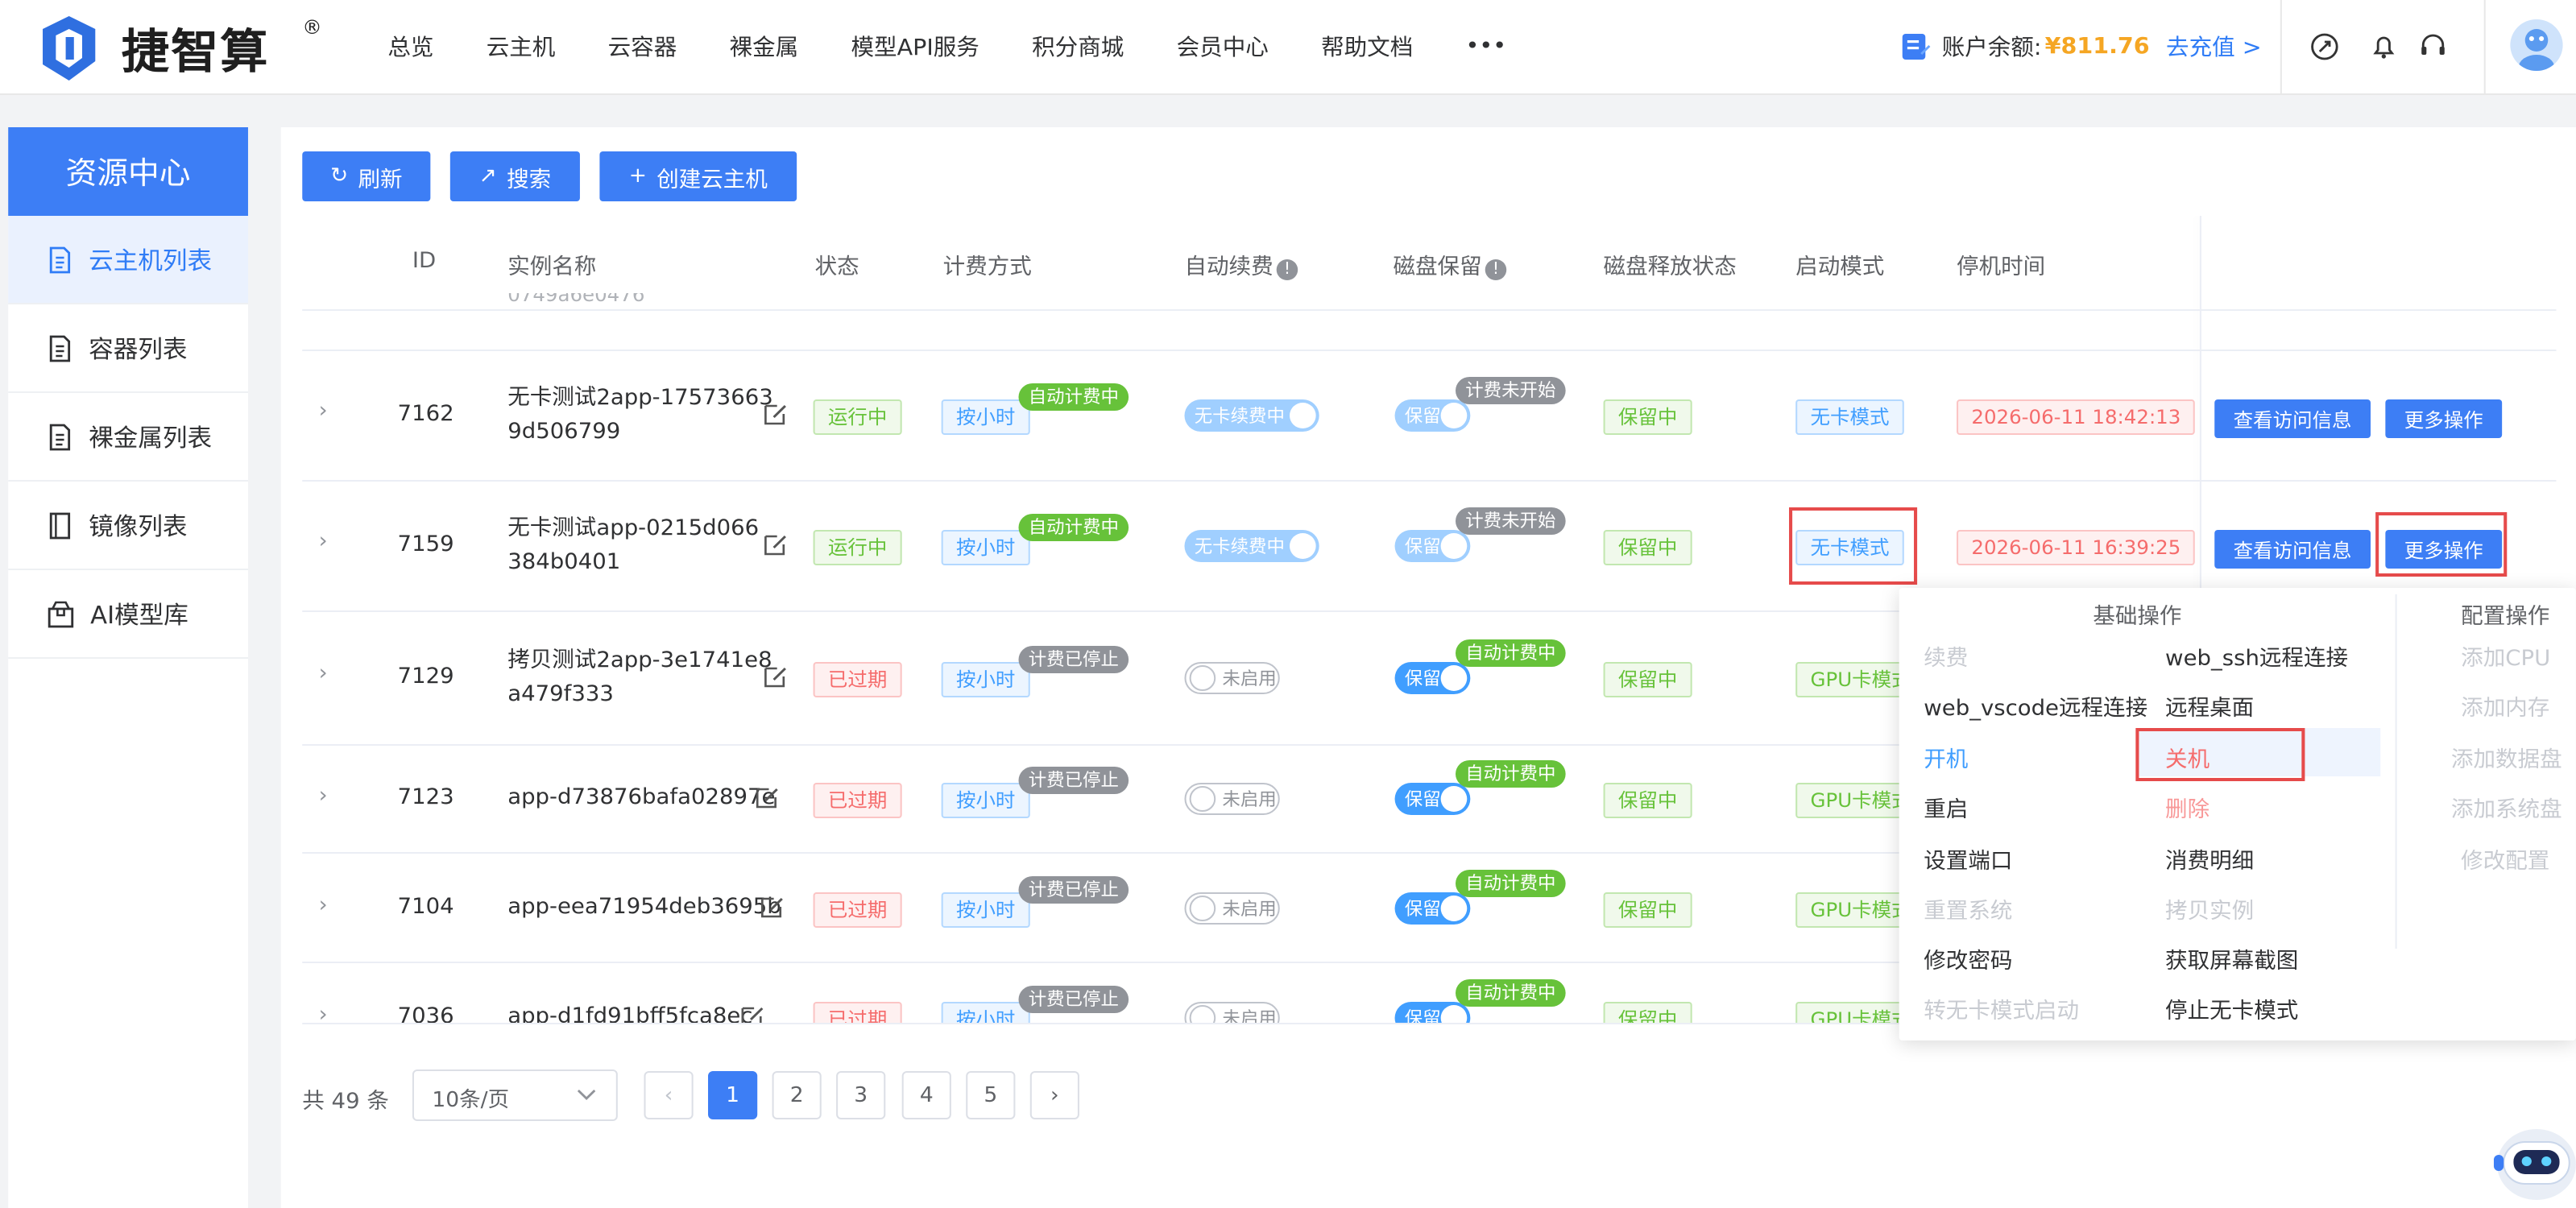 The height and width of the screenshot is (1208, 2576). What do you see at coordinates (857, 417) in the screenshot?
I see `status-badge: 运行中` at bounding box center [857, 417].